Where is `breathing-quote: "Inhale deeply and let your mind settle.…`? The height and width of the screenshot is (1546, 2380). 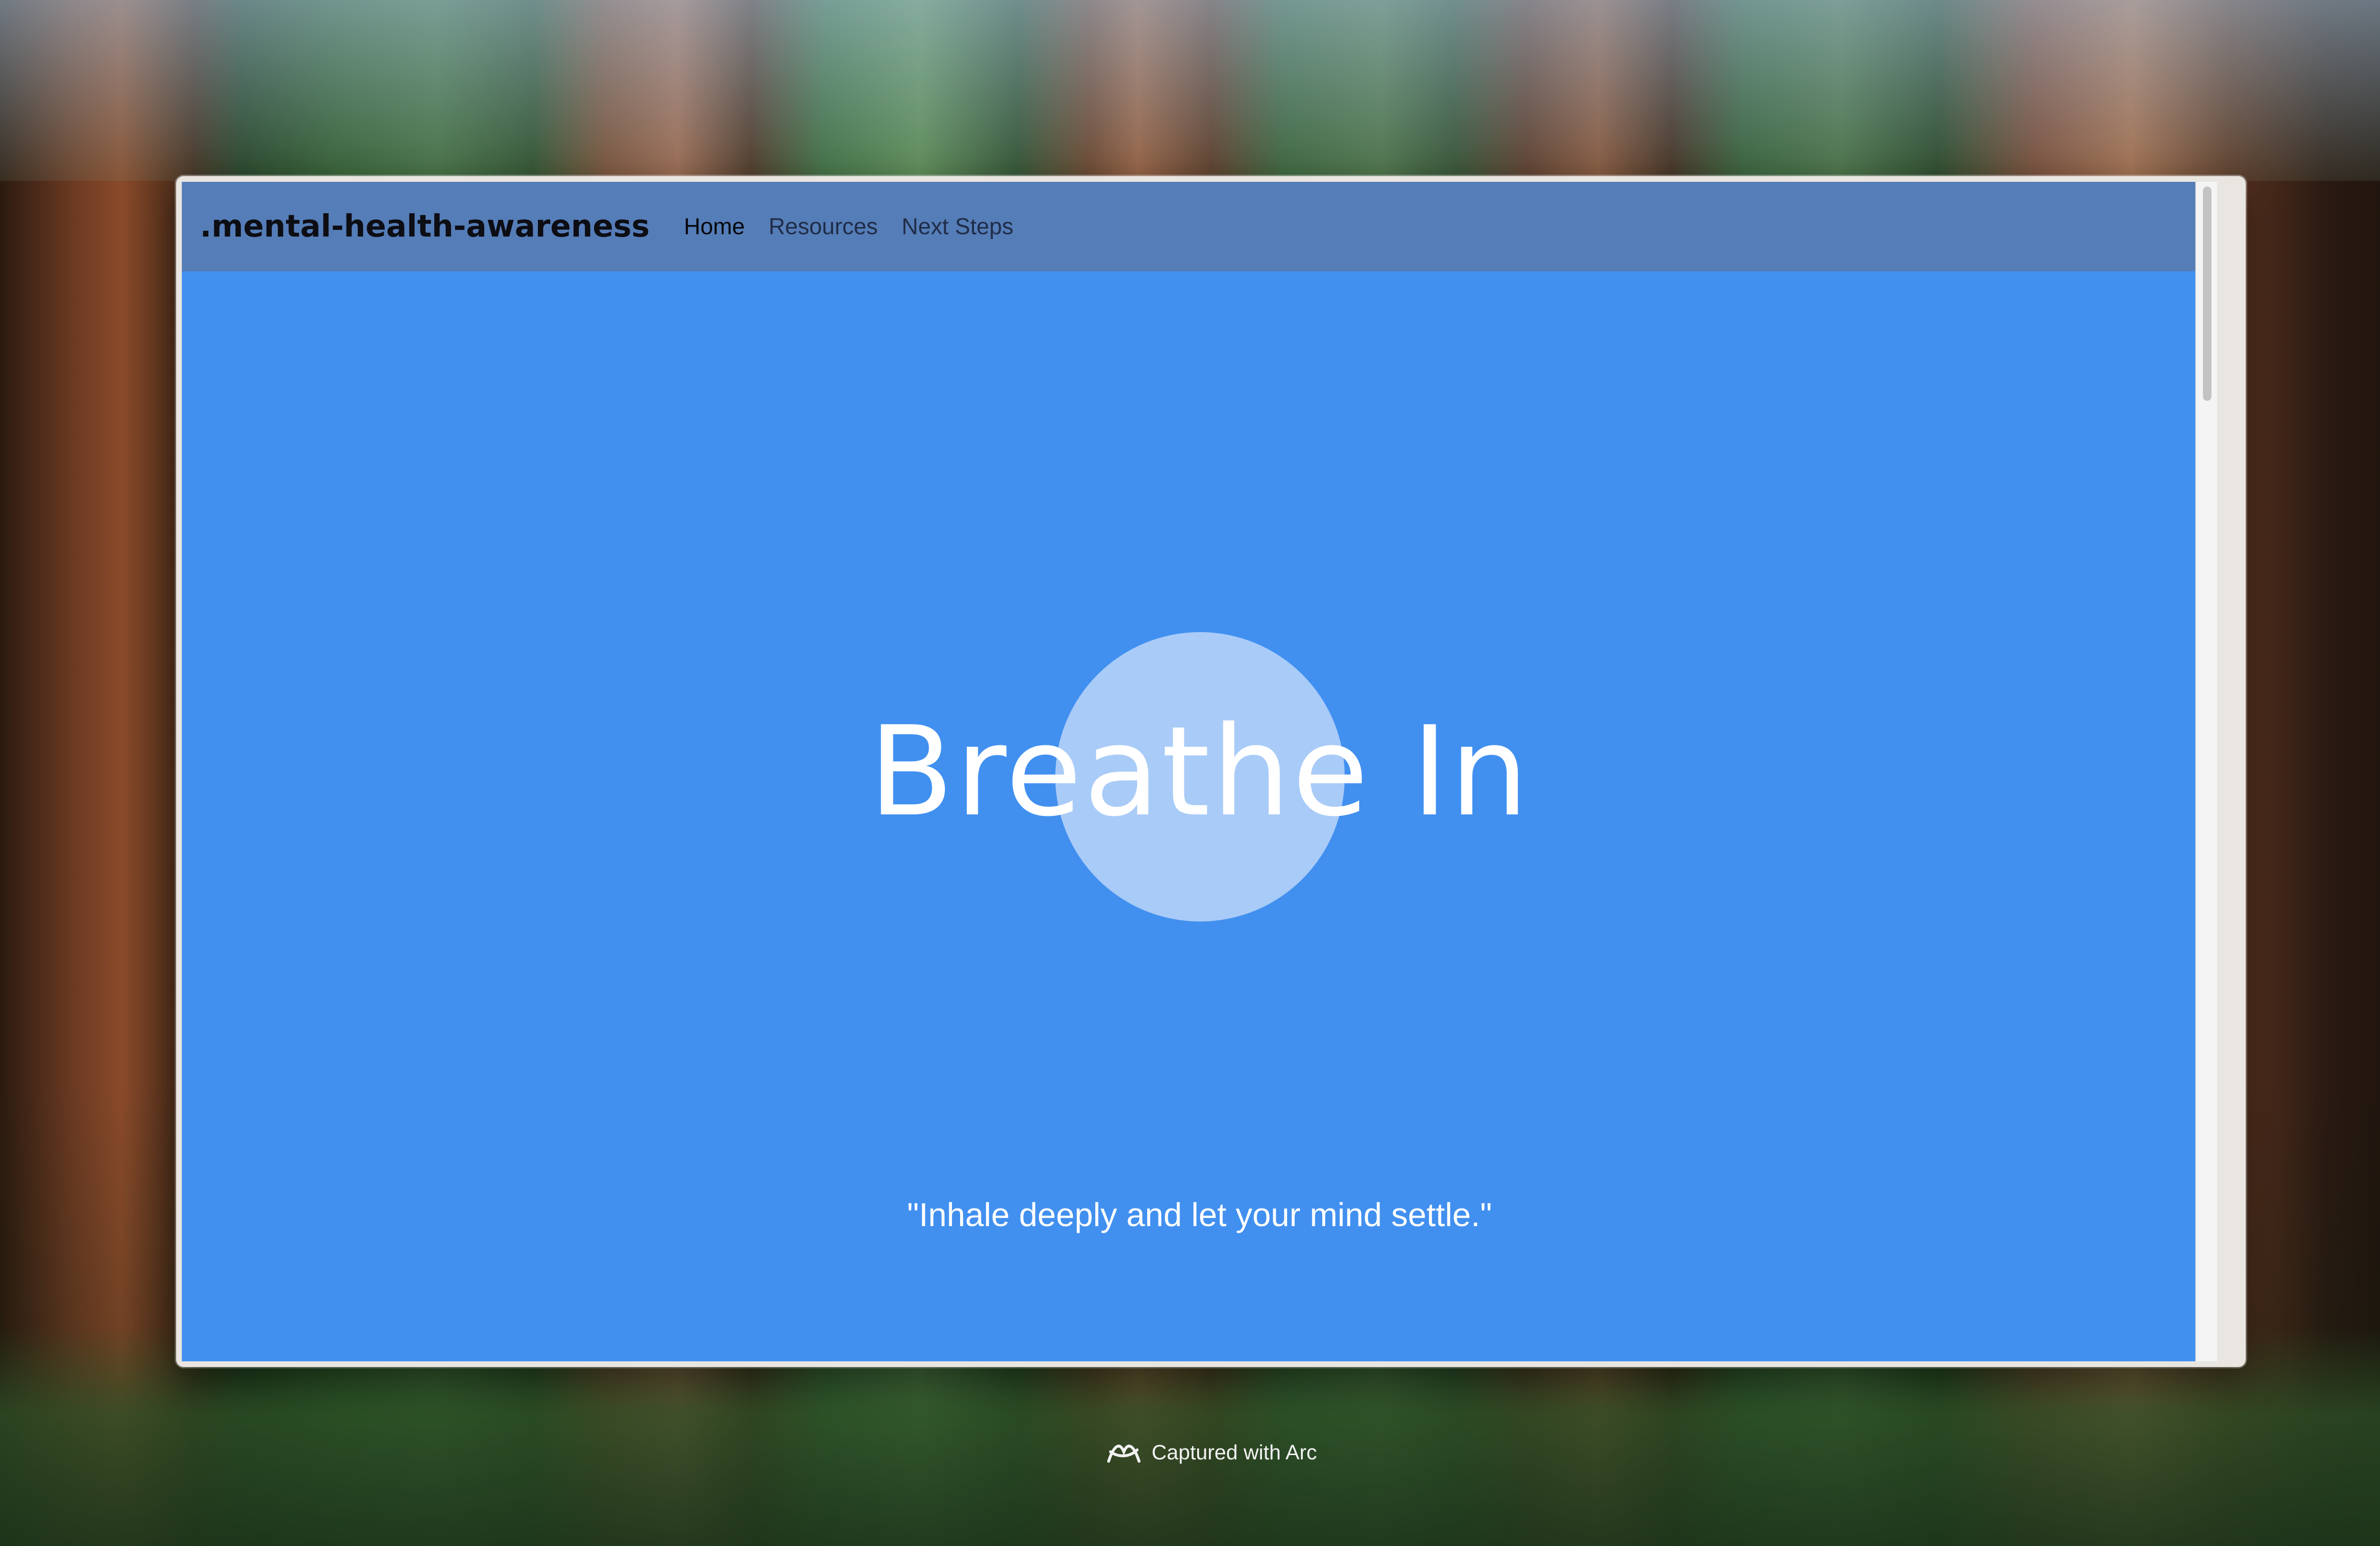 breathing-quote: "Inhale deeply and let your mind settle.… is located at coordinates (1199, 1214).